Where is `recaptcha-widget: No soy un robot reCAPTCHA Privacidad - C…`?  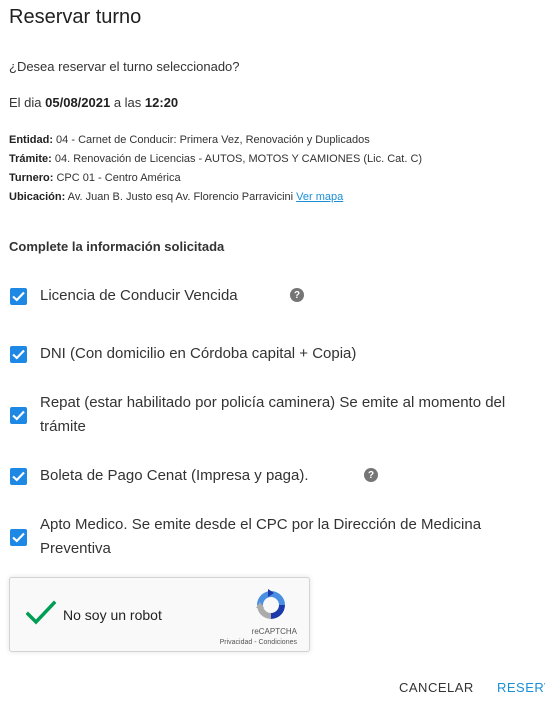
recaptcha-widget: No soy un robot reCAPTCHA Privacidad - C… is located at coordinates (159, 614).